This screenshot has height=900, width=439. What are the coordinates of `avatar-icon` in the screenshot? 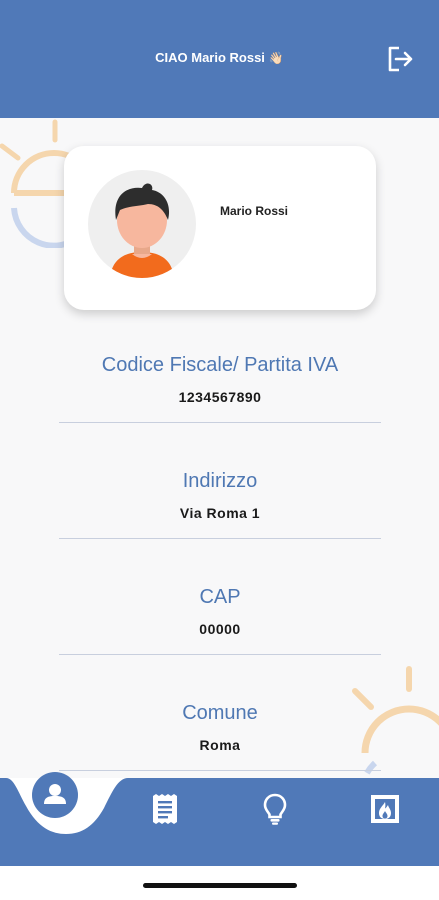 It's located at (142, 230).